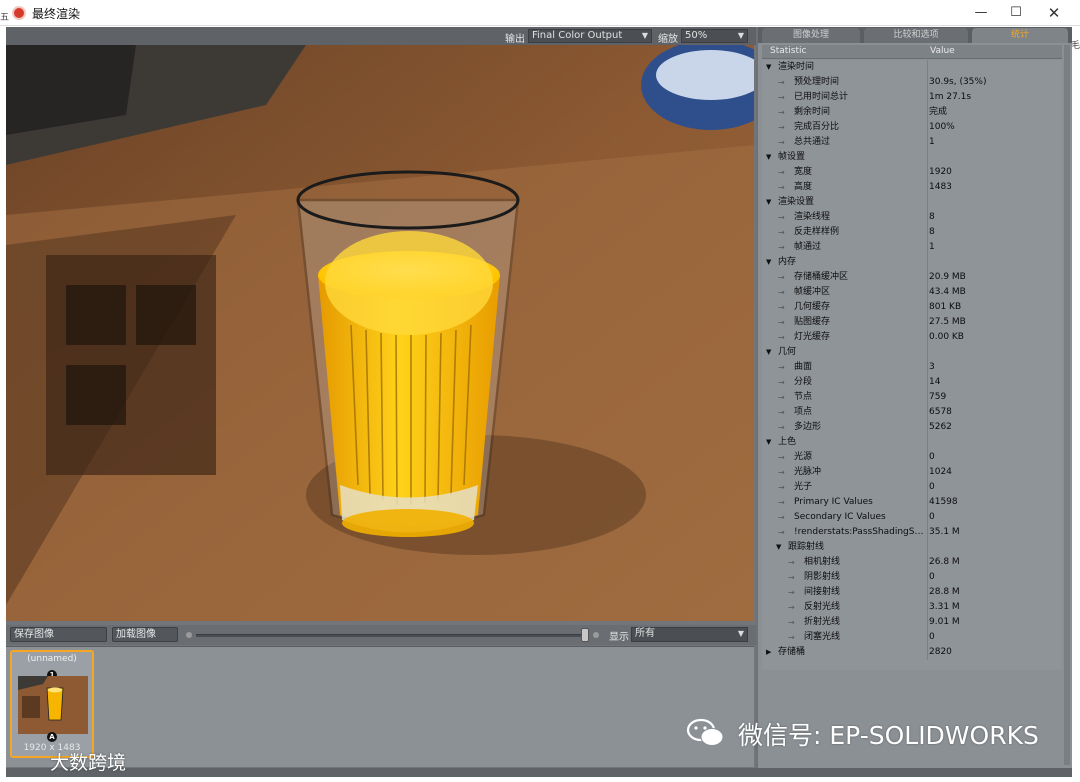 Image resolution: width=1080 pixels, height=782 pixels. Describe the element at coordinates (945, 307) in the screenshot. I see `stats-row-value: 801 KB` at that location.